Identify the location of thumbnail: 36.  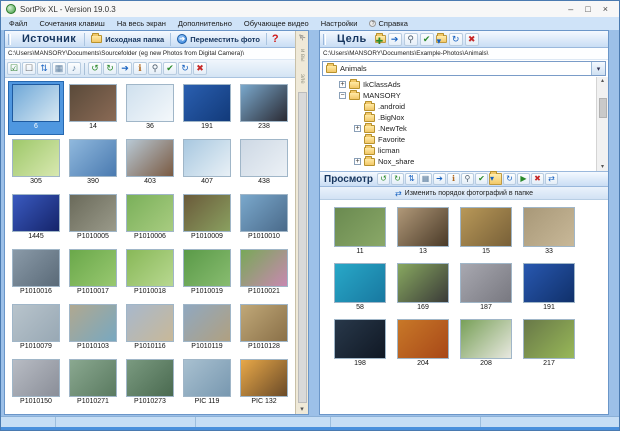
(150, 108).